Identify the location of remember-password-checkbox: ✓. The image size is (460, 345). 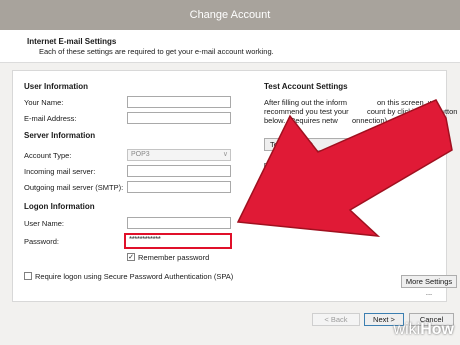
(131, 257).